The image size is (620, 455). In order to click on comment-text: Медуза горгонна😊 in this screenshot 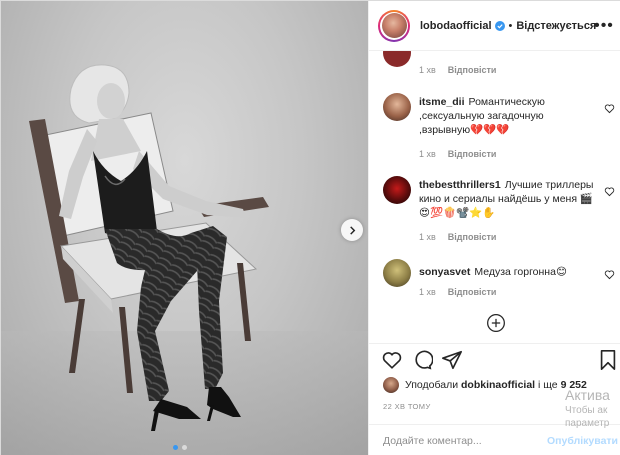, I will do `click(520, 272)`.